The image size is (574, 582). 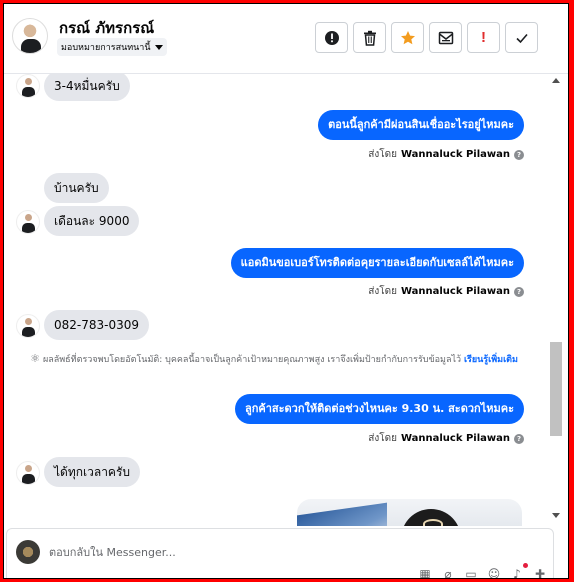 What do you see at coordinates (425, 572) in the screenshot?
I see `shop-icon: ▦` at bounding box center [425, 572].